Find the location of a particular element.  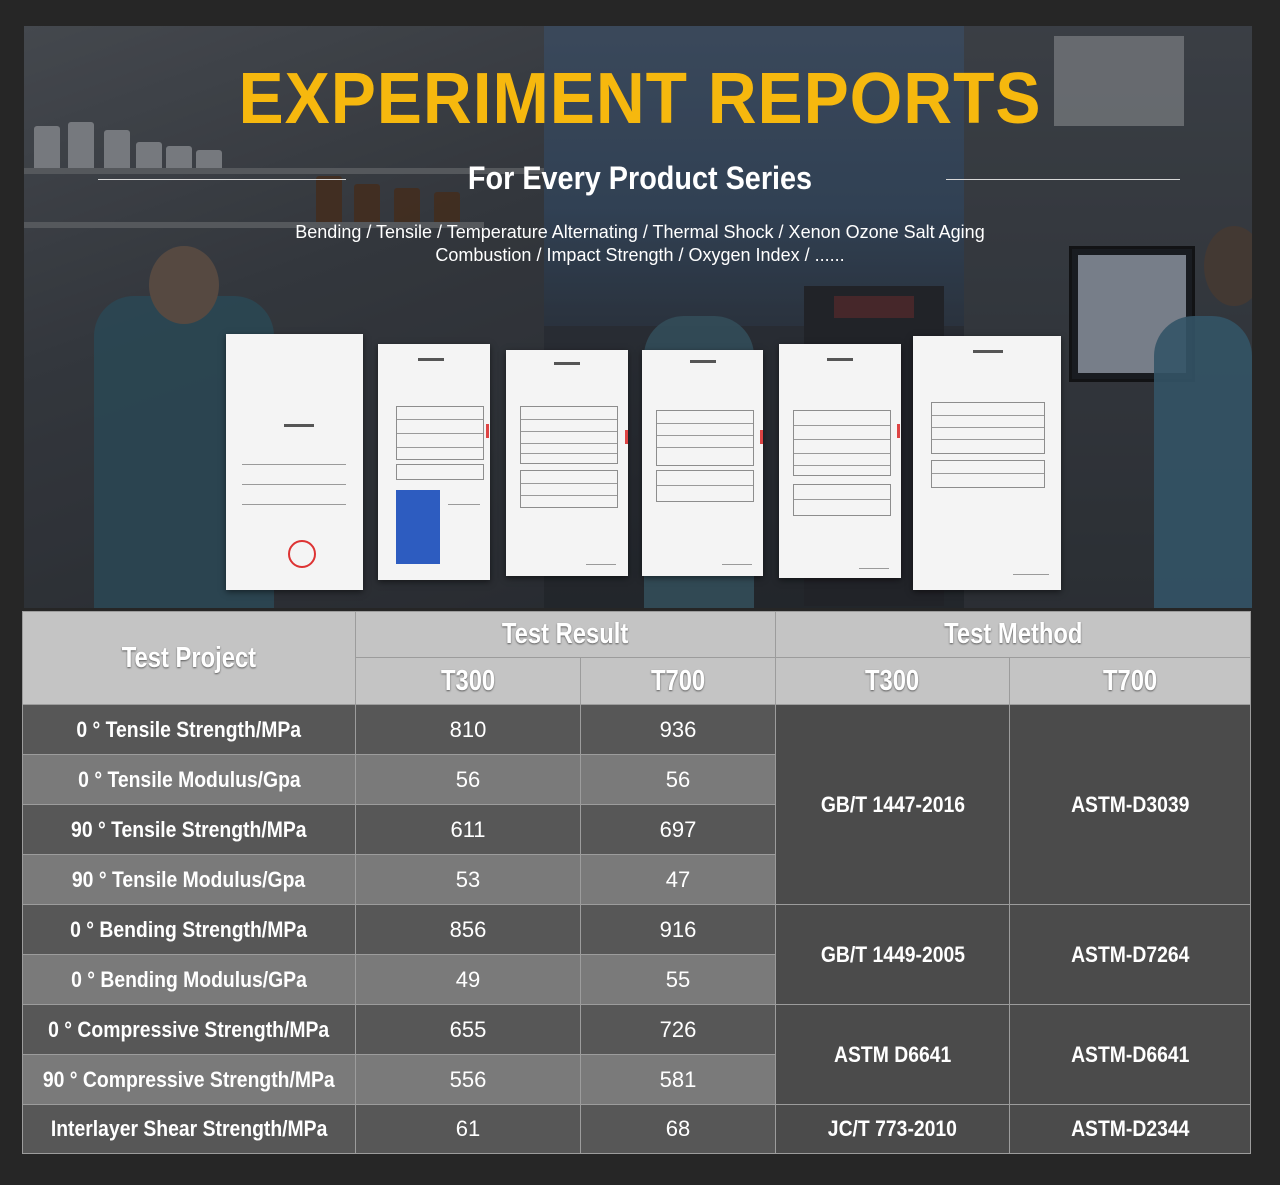

col-header-method-t300: T300 is located at coordinates (893, 681).